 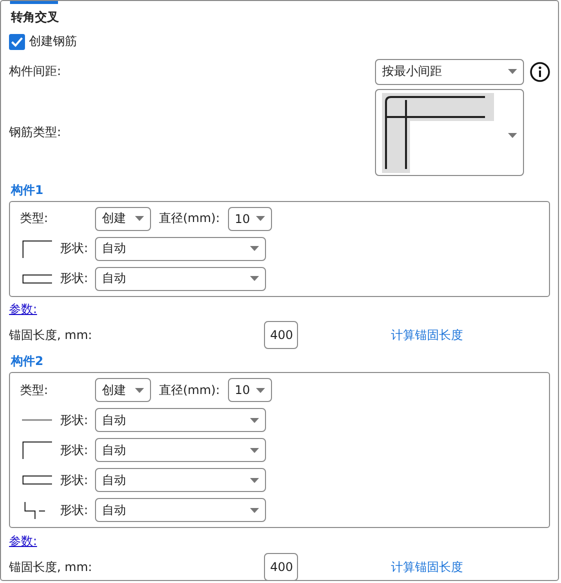 I want to click on info-icon, so click(x=540, y=72).